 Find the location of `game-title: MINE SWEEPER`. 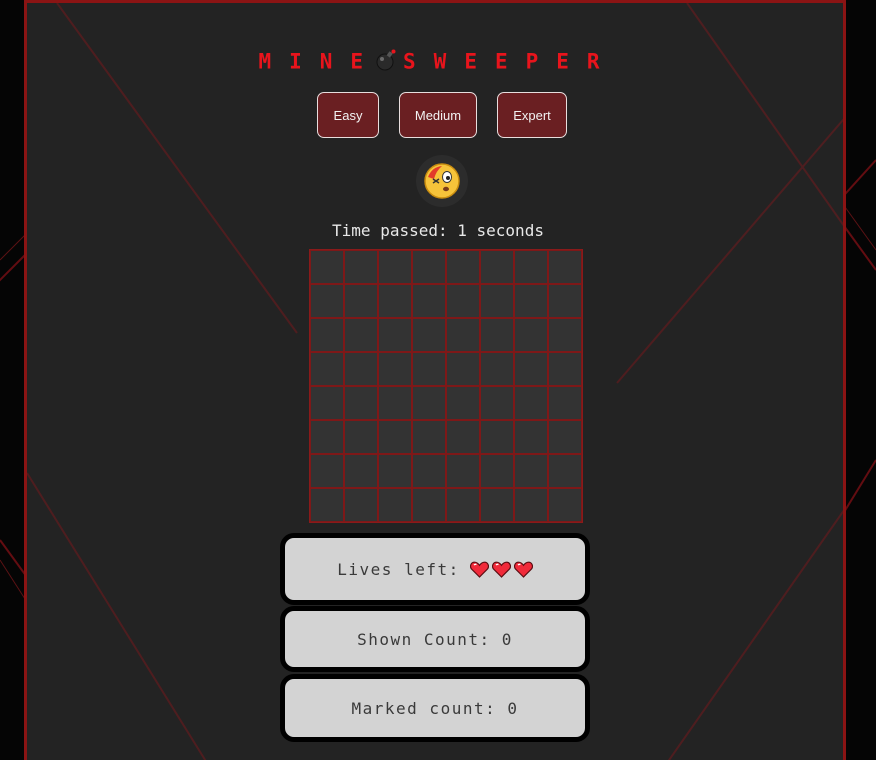

game-title: MINE SWEEPER is located at coordinates (435, 62).